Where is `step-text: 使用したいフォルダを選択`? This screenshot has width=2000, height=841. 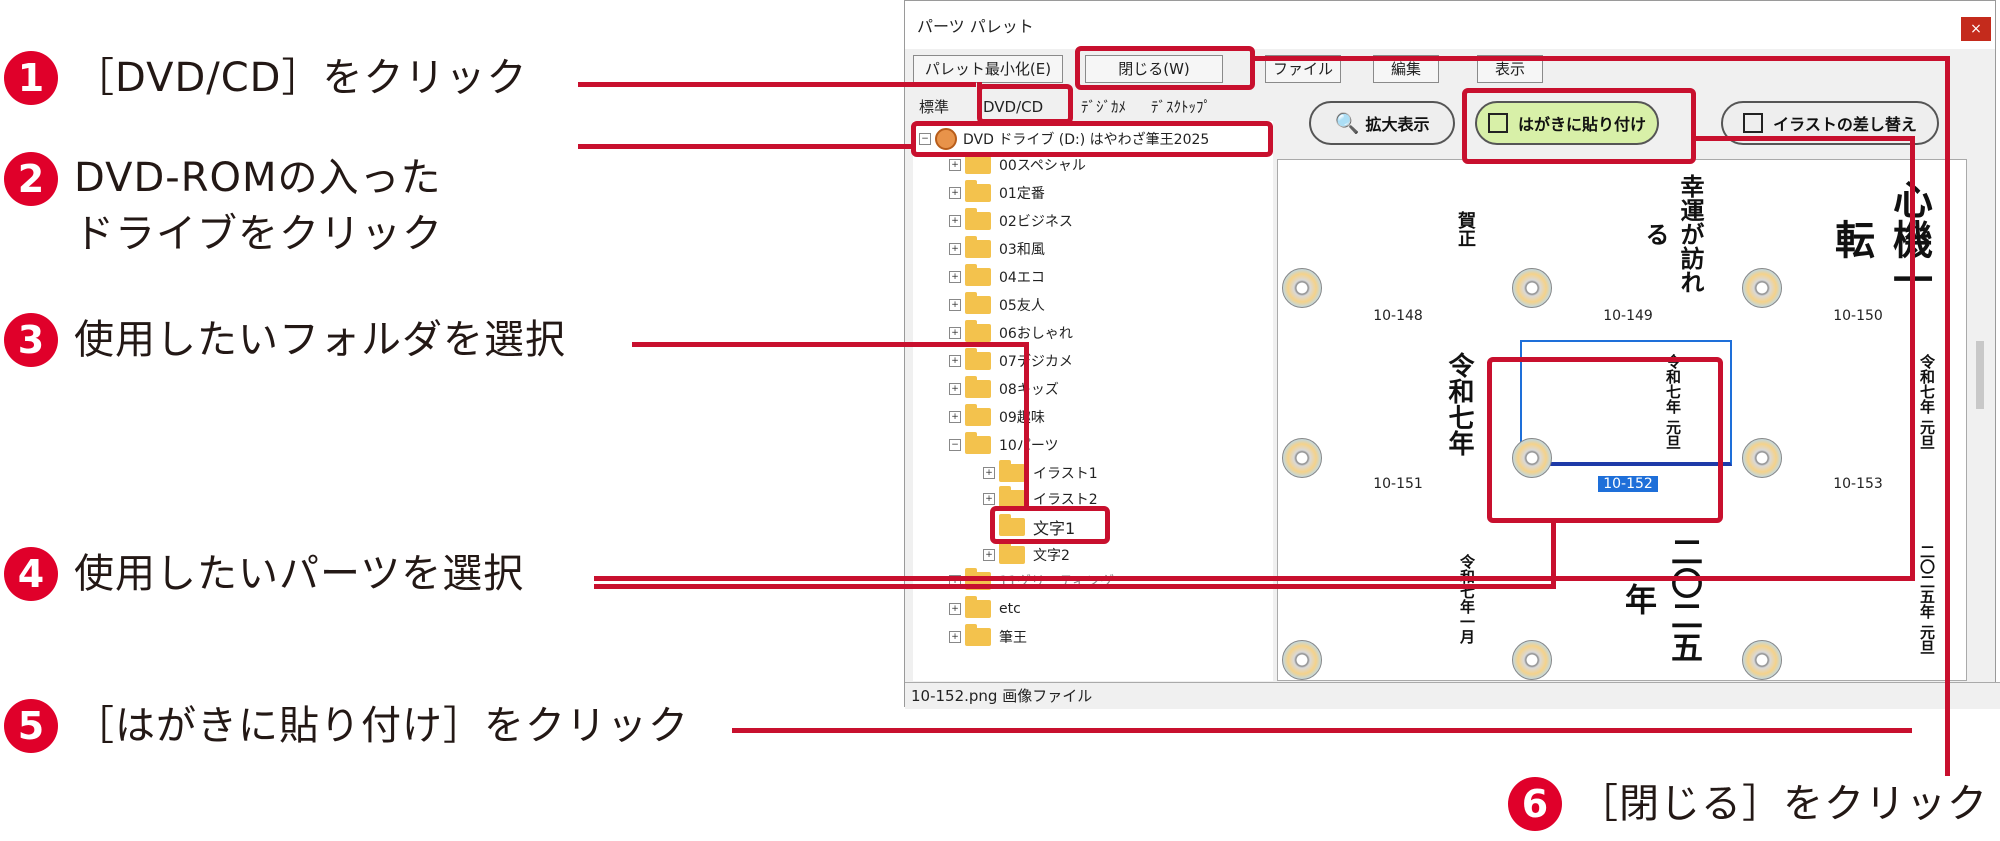
step-text: 使用したいフォルダを選択 is located at coordinates (320, 340).